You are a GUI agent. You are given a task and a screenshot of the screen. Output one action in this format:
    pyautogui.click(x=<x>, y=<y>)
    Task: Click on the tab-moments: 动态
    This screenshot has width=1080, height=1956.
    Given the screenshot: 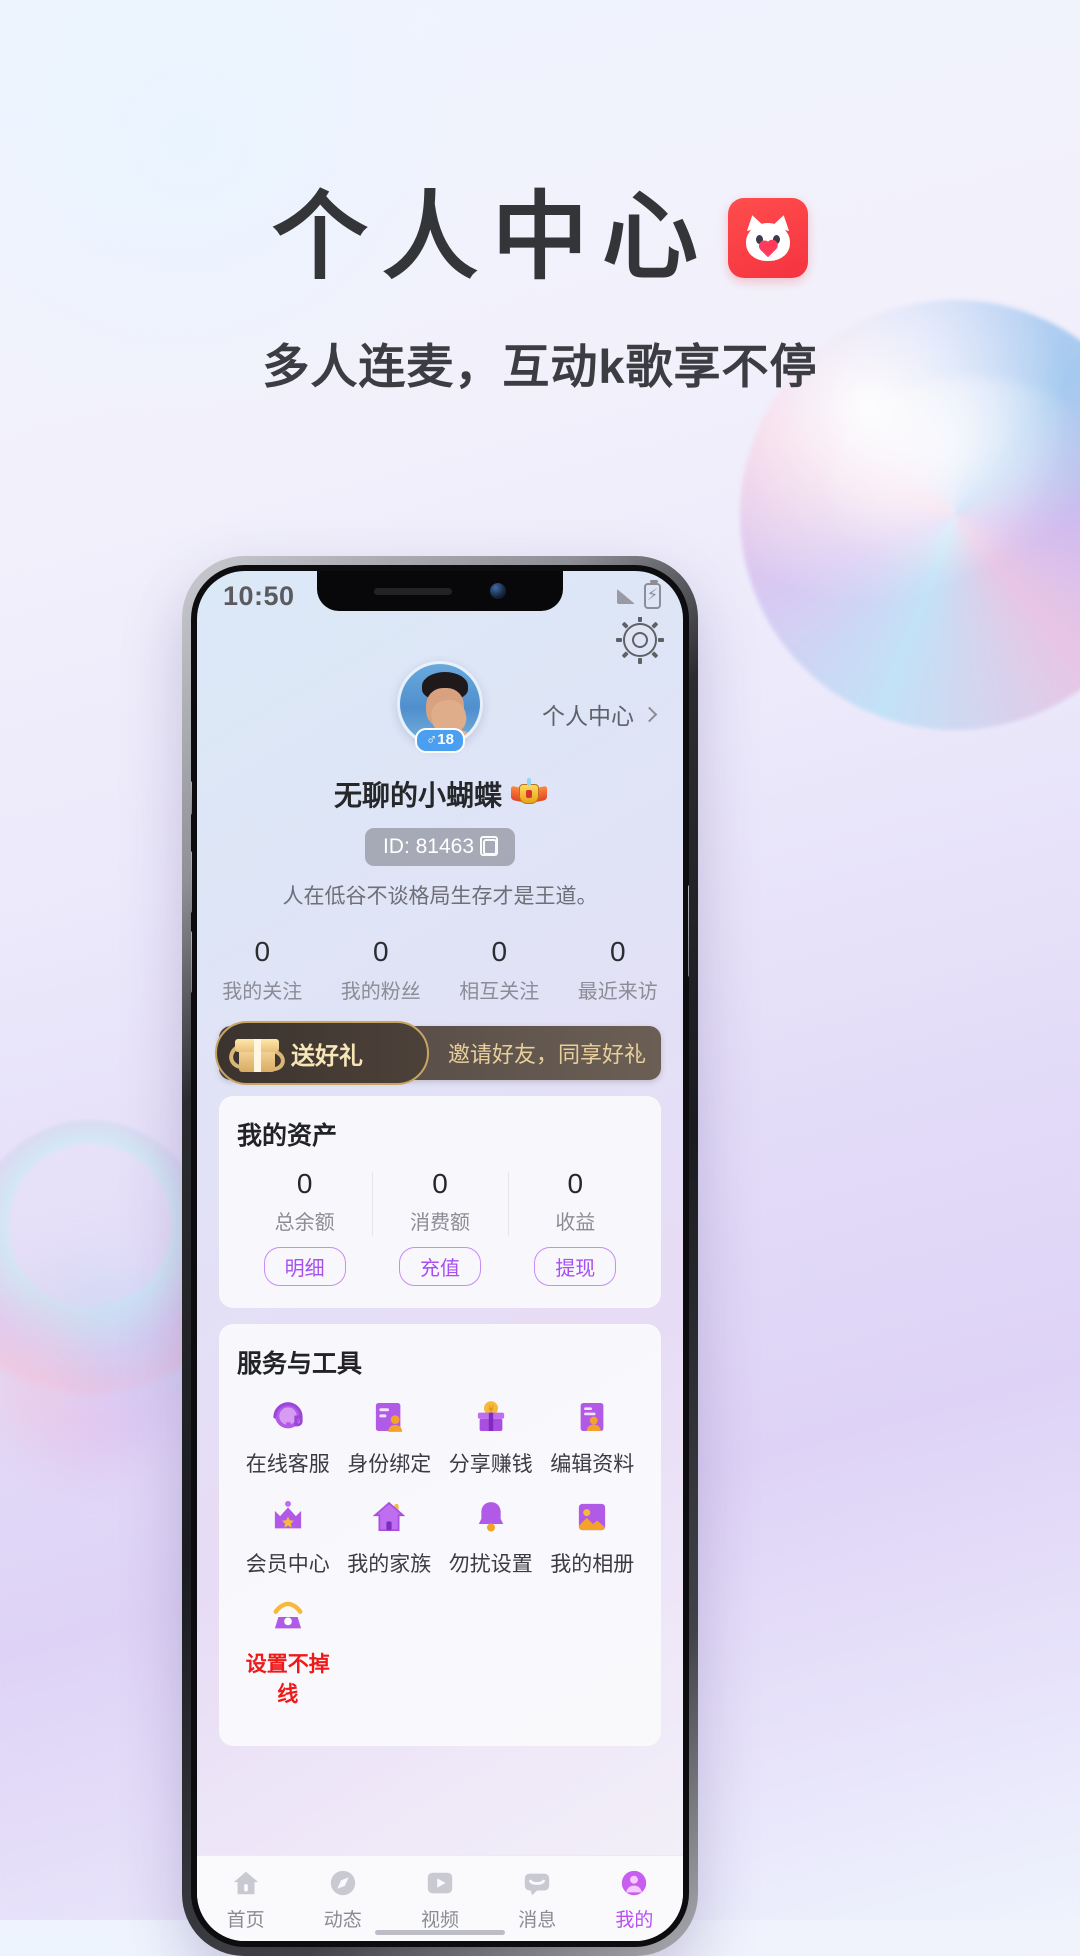 What is the action you would take?
    pyautogui.click(x=342, y=1899)
    